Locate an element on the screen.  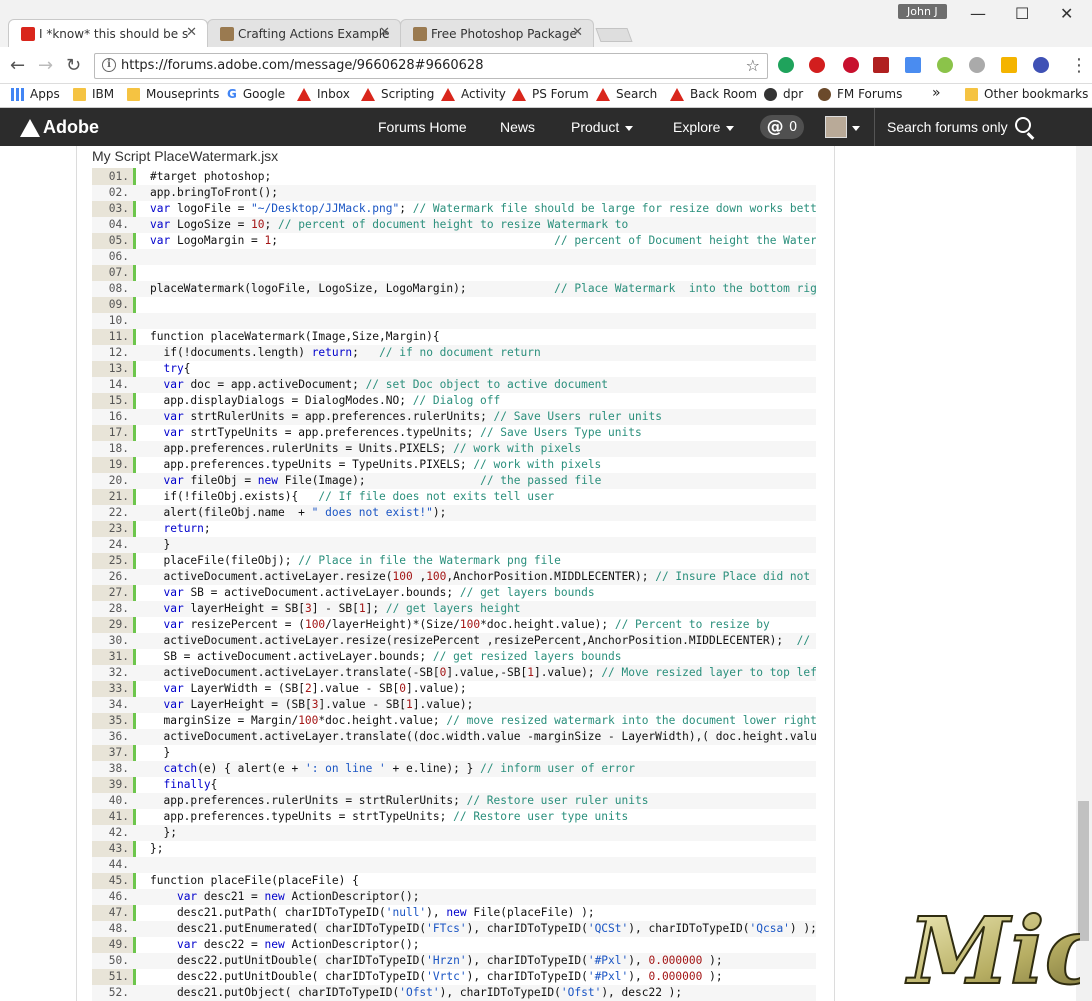
vpn-extension-icon is located at coordinates (1041, 65).